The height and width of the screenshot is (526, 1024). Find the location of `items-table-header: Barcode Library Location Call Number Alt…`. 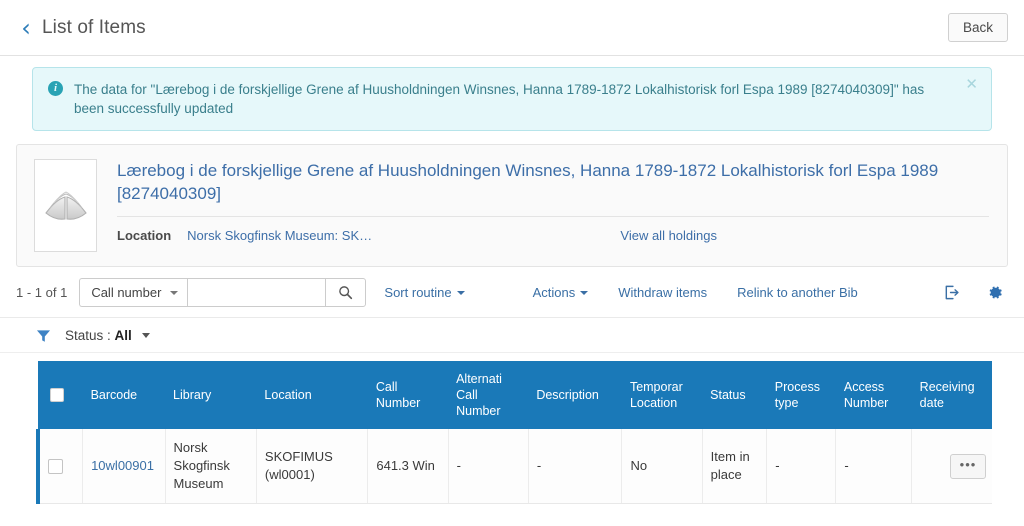

items-table-header: Barcode Library Location Call Number Alt… is located at coordinates (515, 395).